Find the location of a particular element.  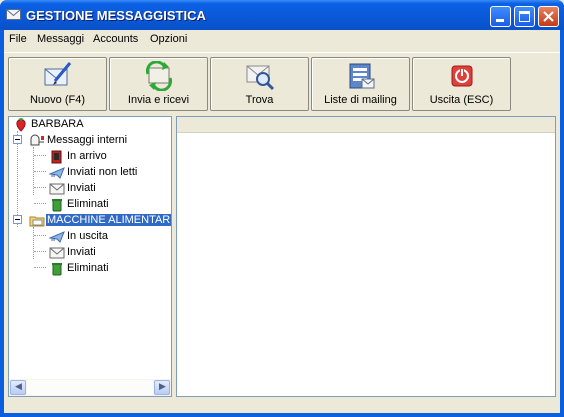

inbox-icon is located at coordinates (56, 157).